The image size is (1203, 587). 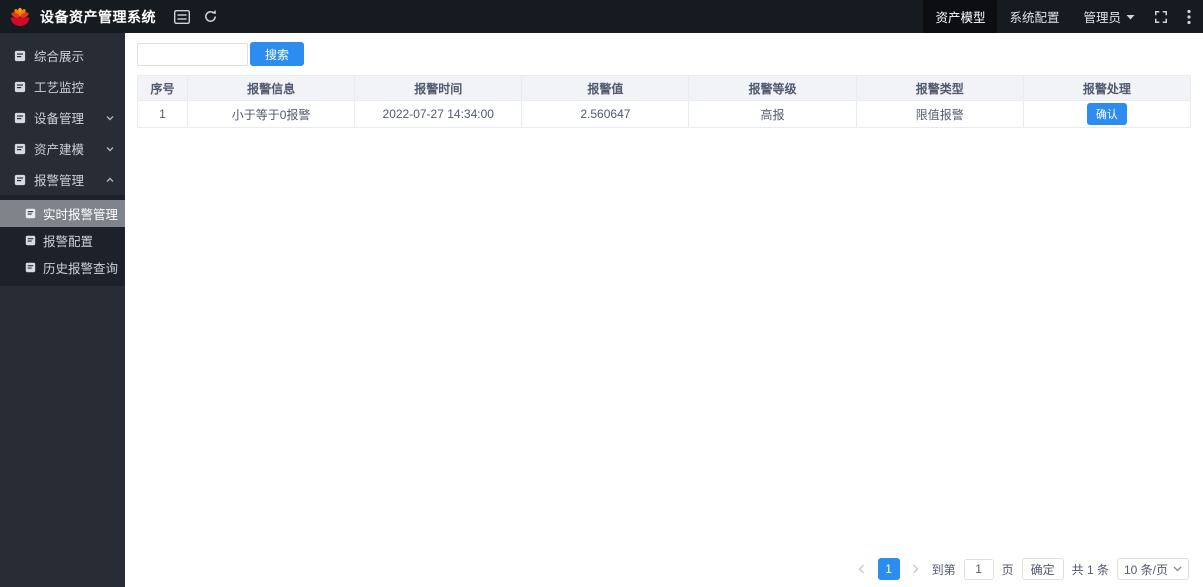 I want to click on sidebar-item-alarm-history: 历史报警查询, so click(x=62, y=267).